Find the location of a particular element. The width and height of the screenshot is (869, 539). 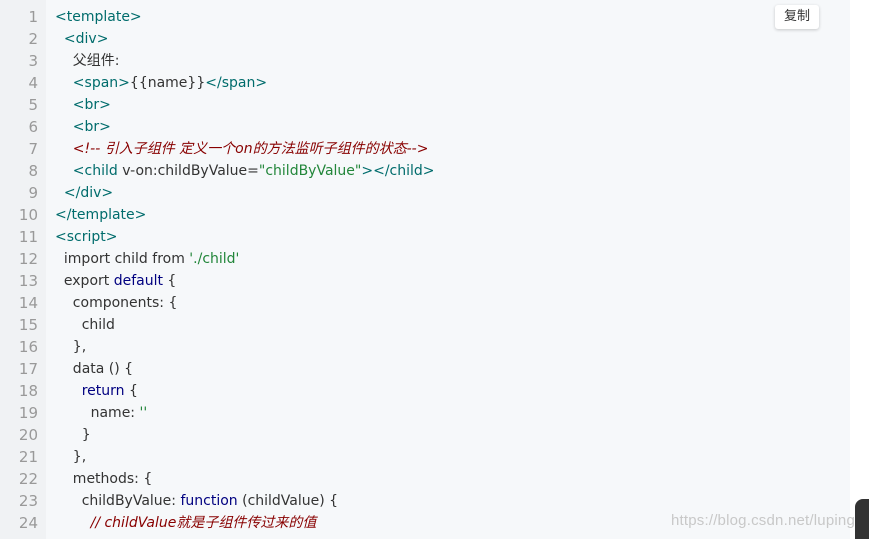

code-line: 5 <br> is located at coordinates (425, 105).